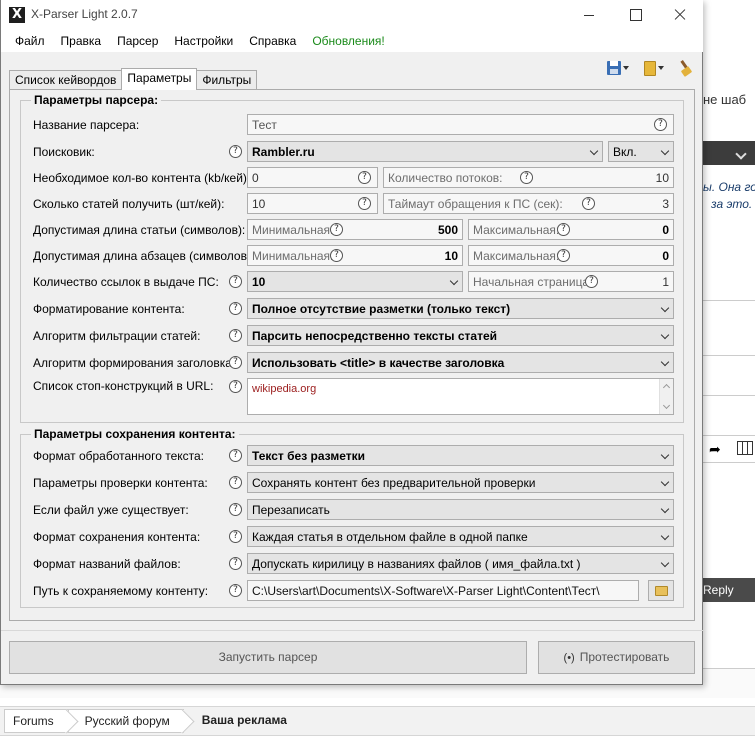 This screenshot has height=750, width=755. Describe the element at coordinates (135, 434) in the screenshot. I see `group-title: Параметры сохранения контента:` at that location.